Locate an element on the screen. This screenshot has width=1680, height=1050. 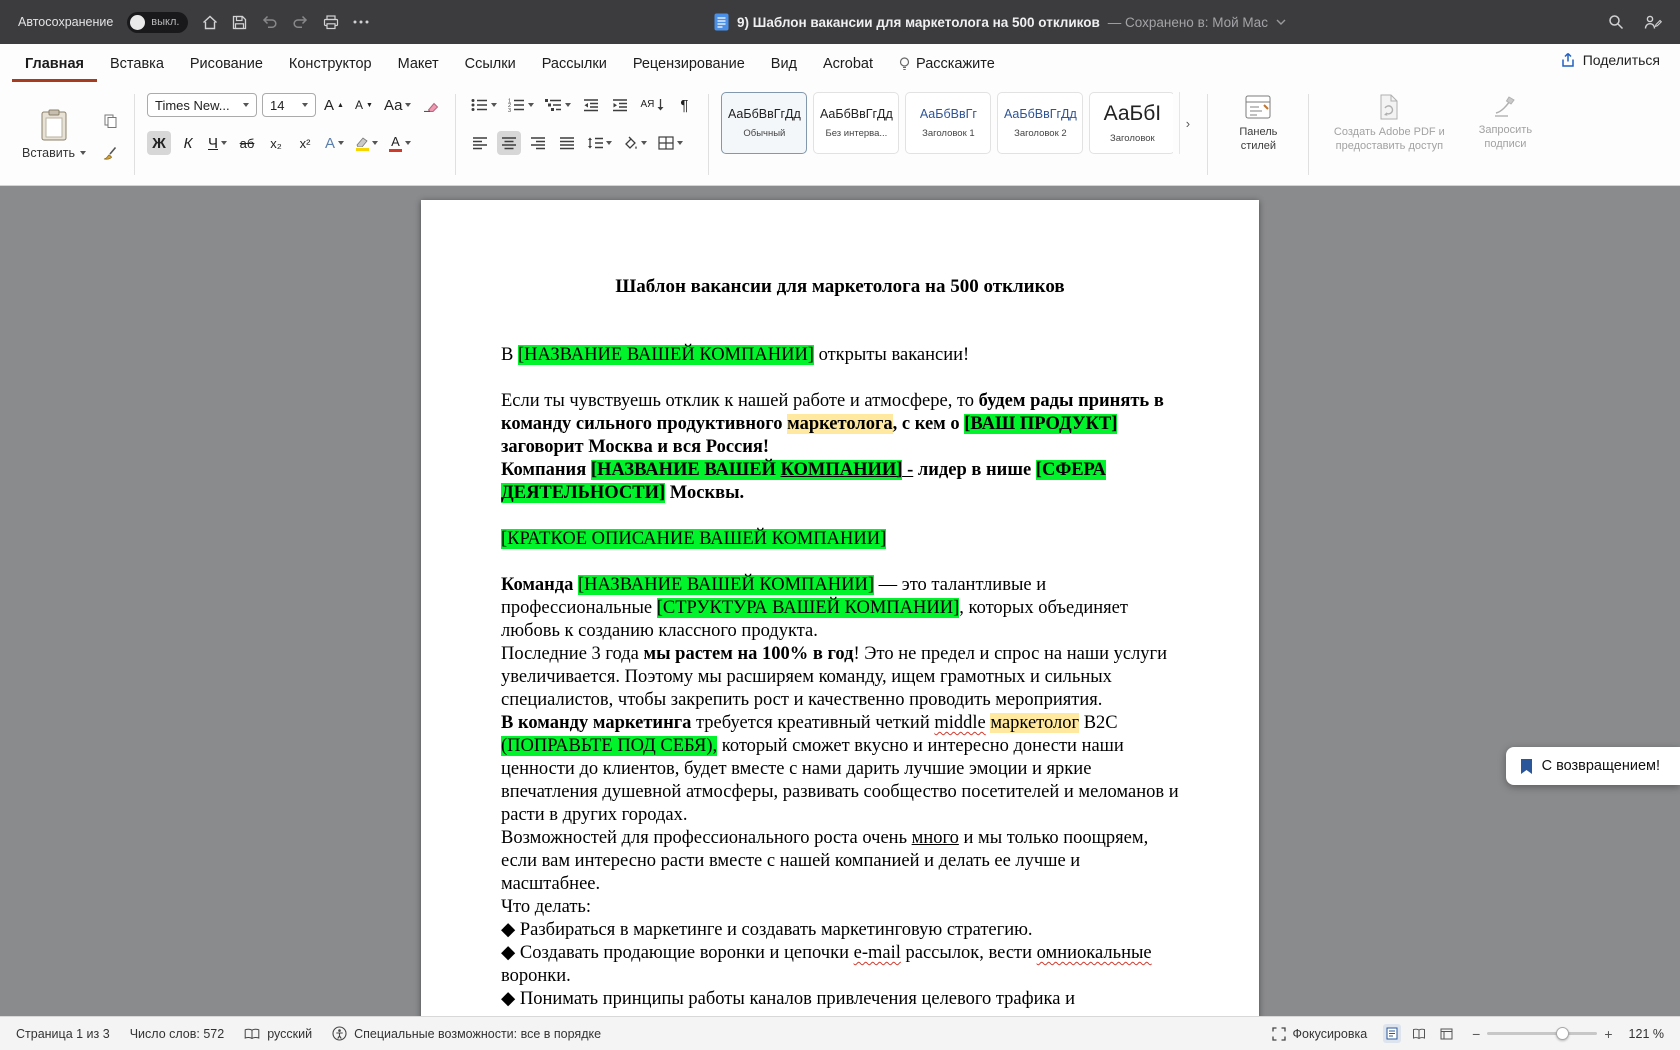
align-left-icon is located at coordinates (480, 143).